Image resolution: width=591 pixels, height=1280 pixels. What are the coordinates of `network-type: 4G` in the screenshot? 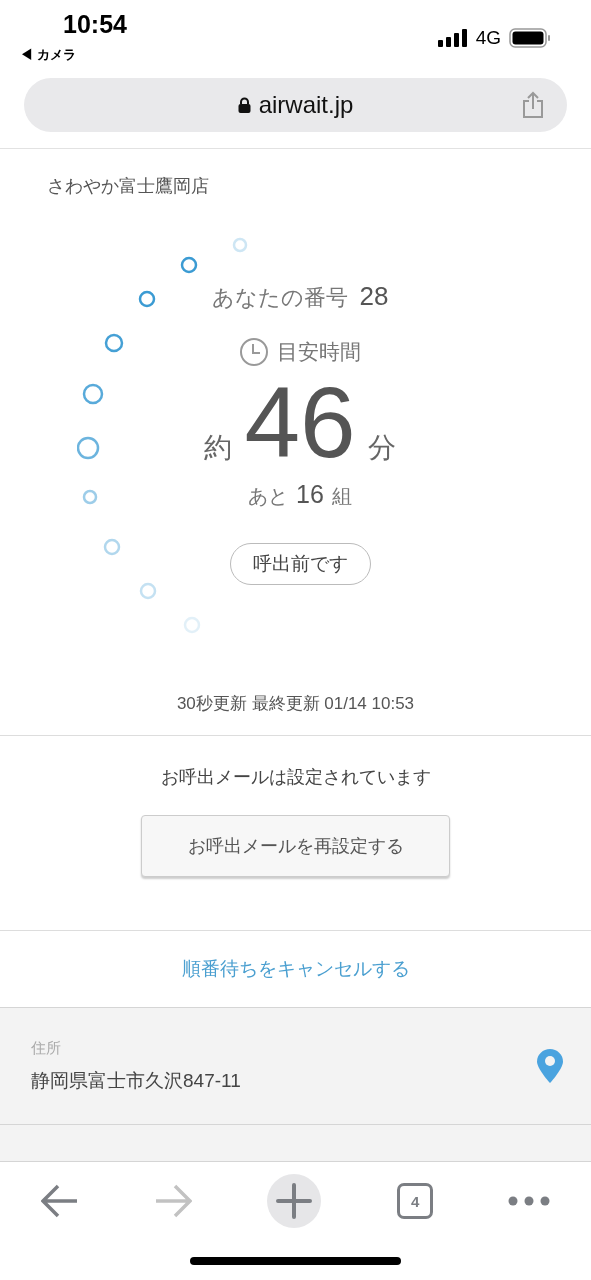 It's located at (488, 37).